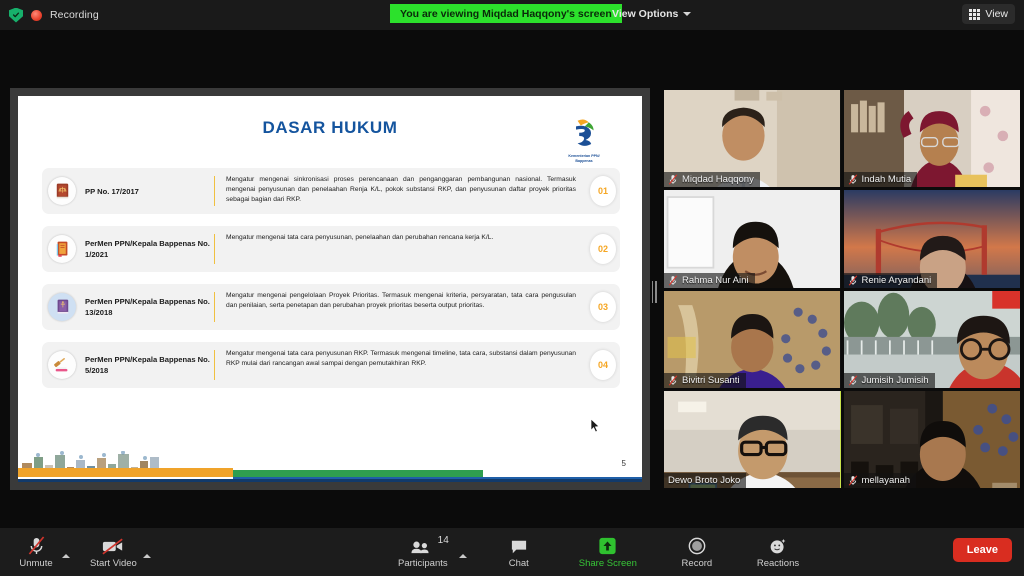  What do you see at coordinates (608, 552) in the screenshot?
I see `share-screen-button: Share Screen` at bounding box center [608, 552].